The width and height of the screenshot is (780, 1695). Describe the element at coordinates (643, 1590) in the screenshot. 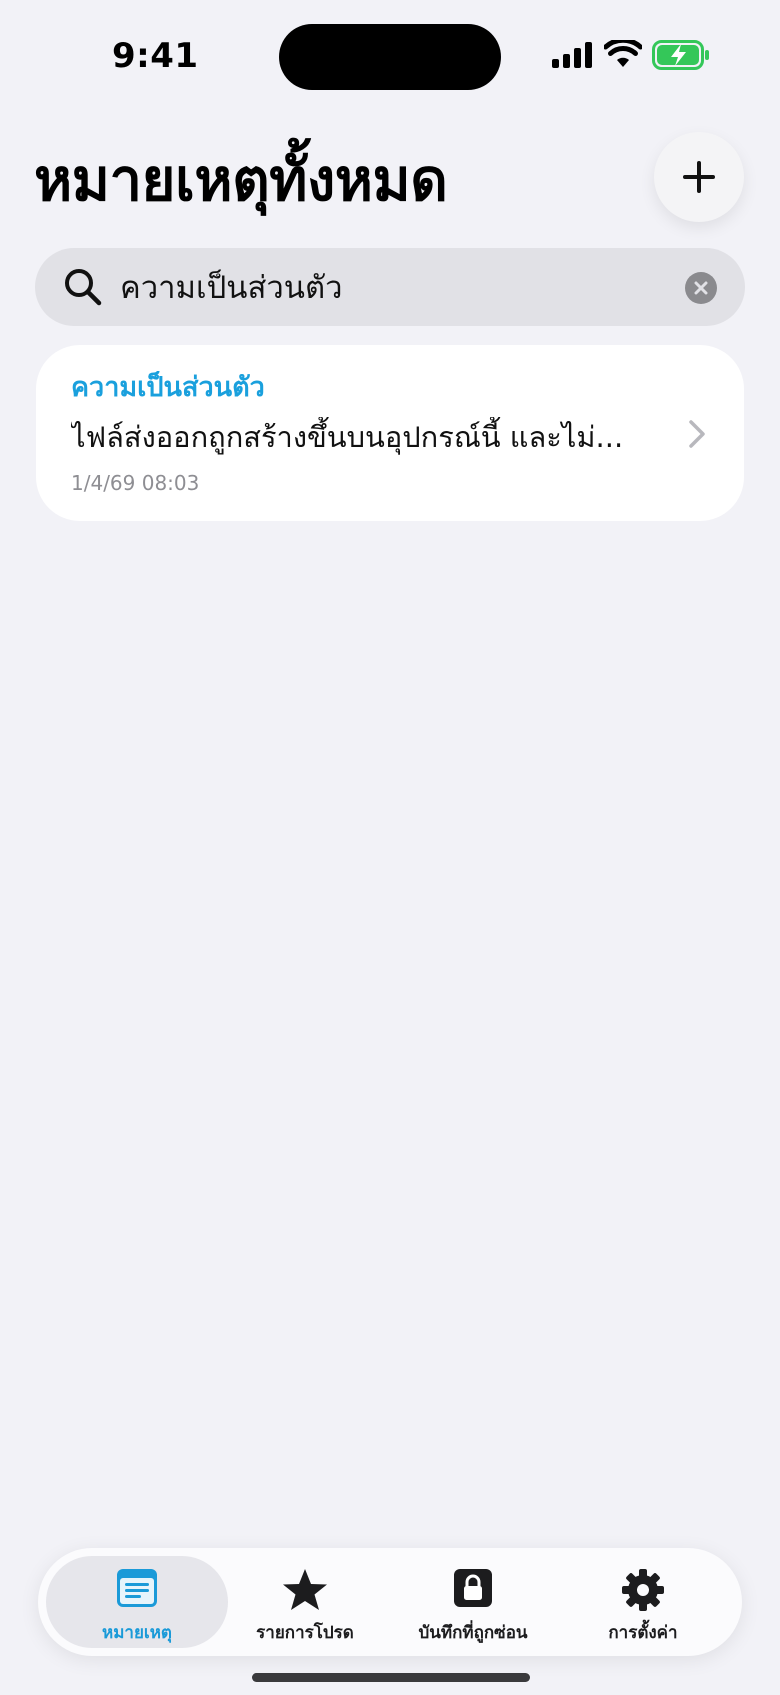

I see `gear-icon` at that location.